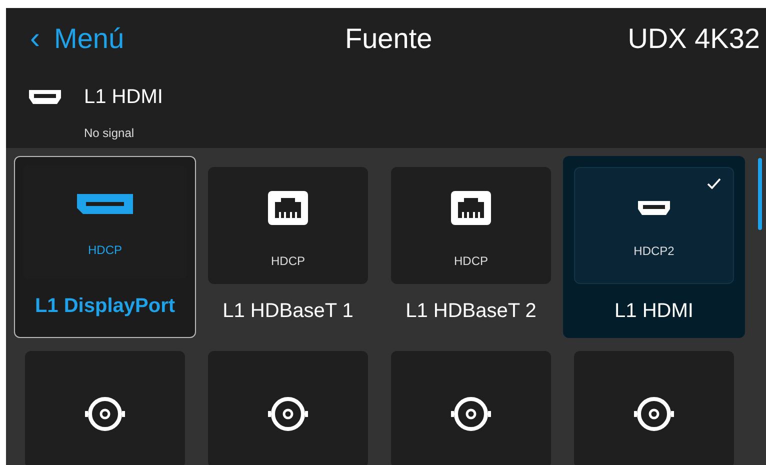 The width and height of the screenshot is (766, 465). I want to click on source-tile: HDCP L1 DisplayPort, so click(105, 247).